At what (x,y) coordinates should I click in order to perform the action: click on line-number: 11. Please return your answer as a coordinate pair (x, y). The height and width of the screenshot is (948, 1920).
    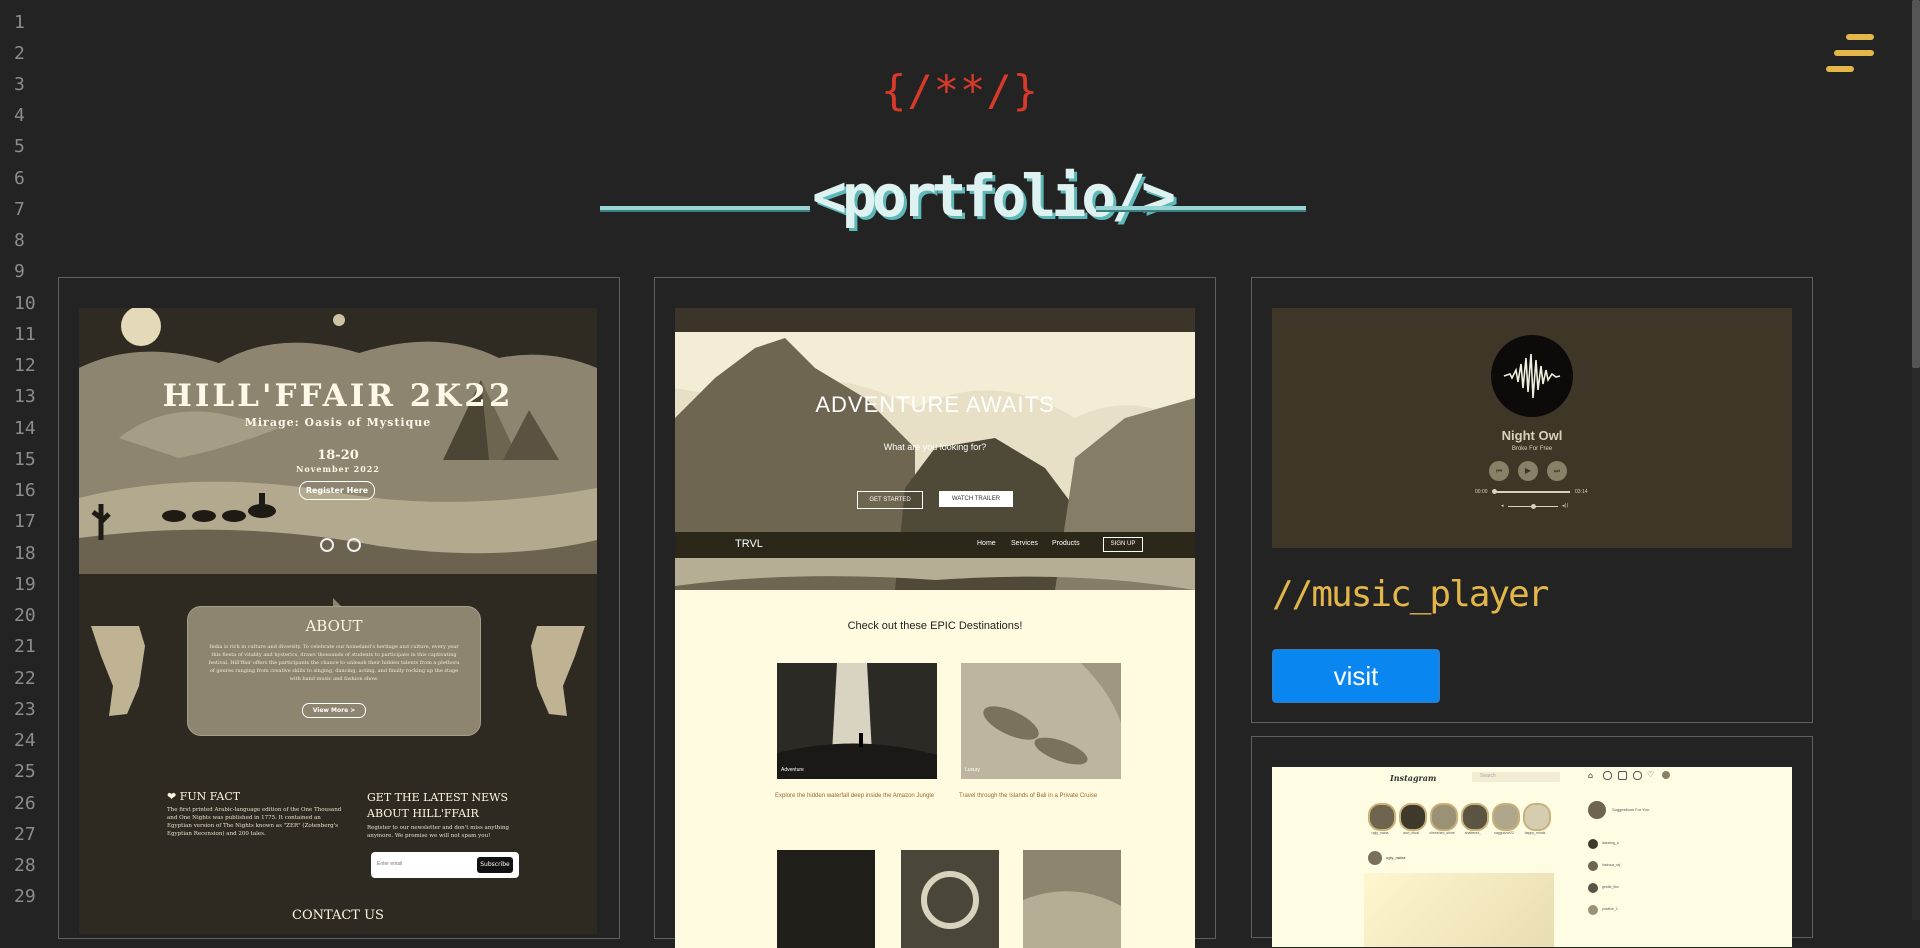
    Looking at the image, I should click on (25, 334).